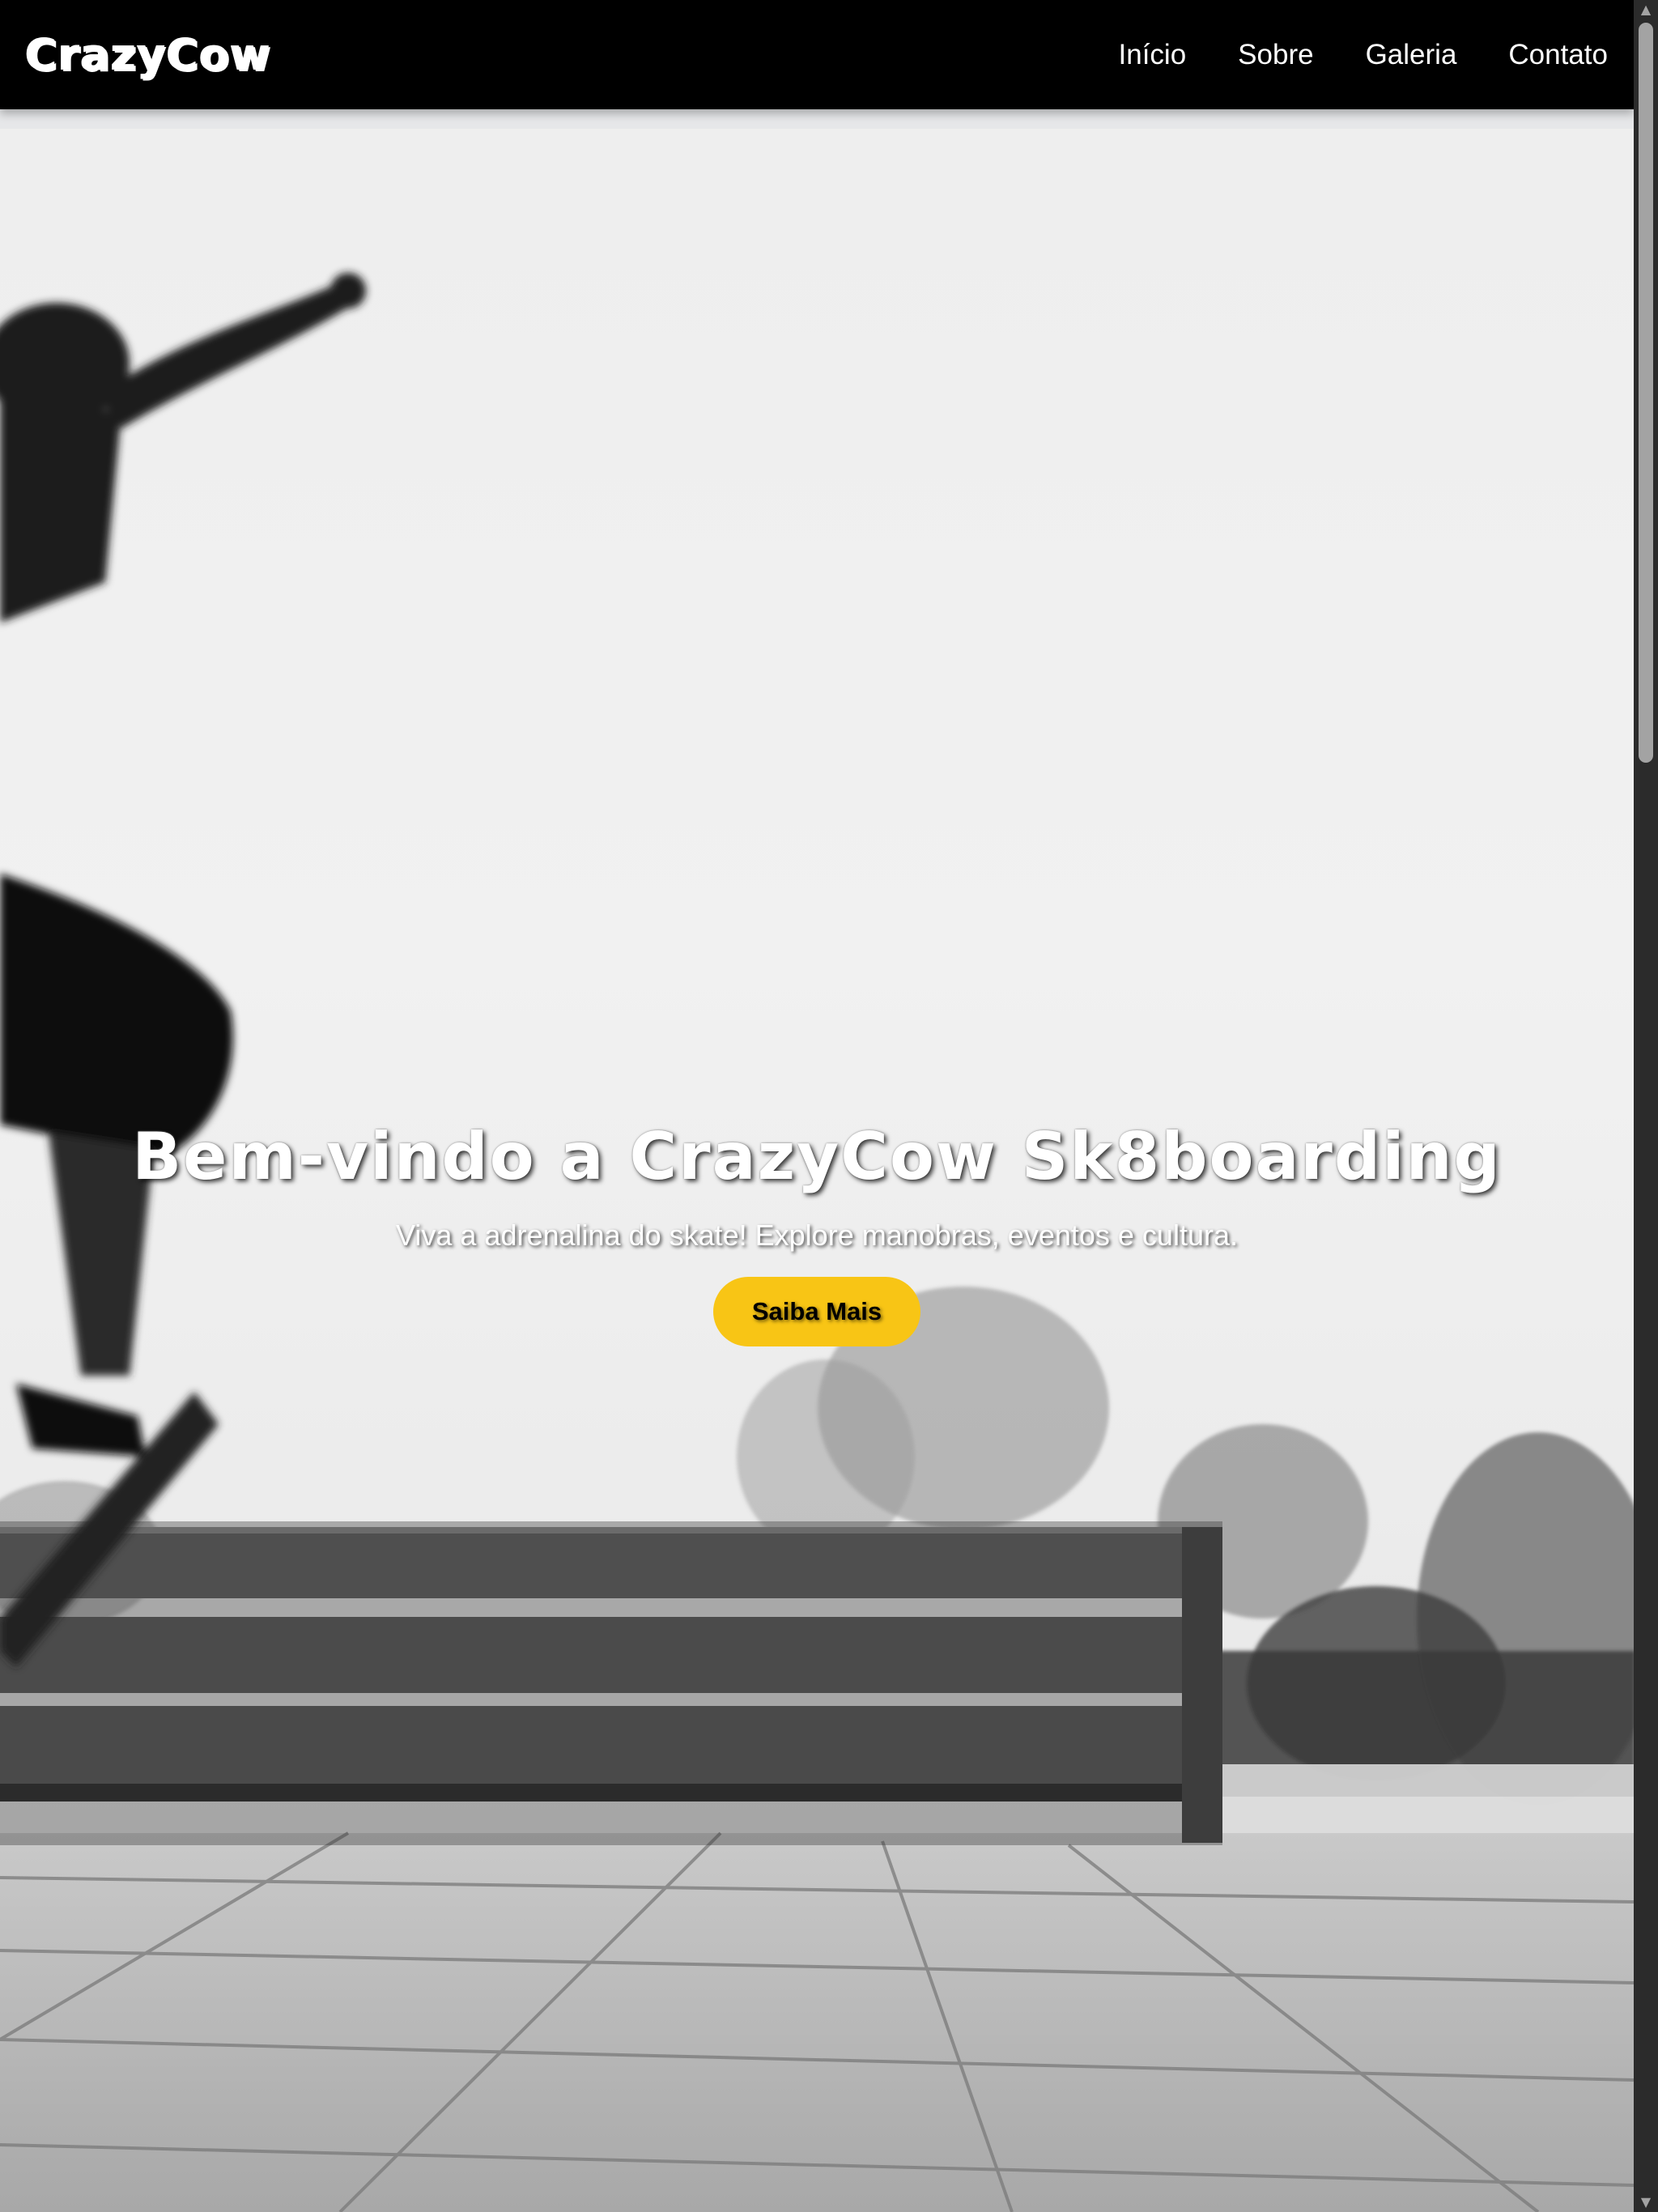  I want to click on site-header: CrazyCow Início Sobre Galeria Contato, so click(817, 55).